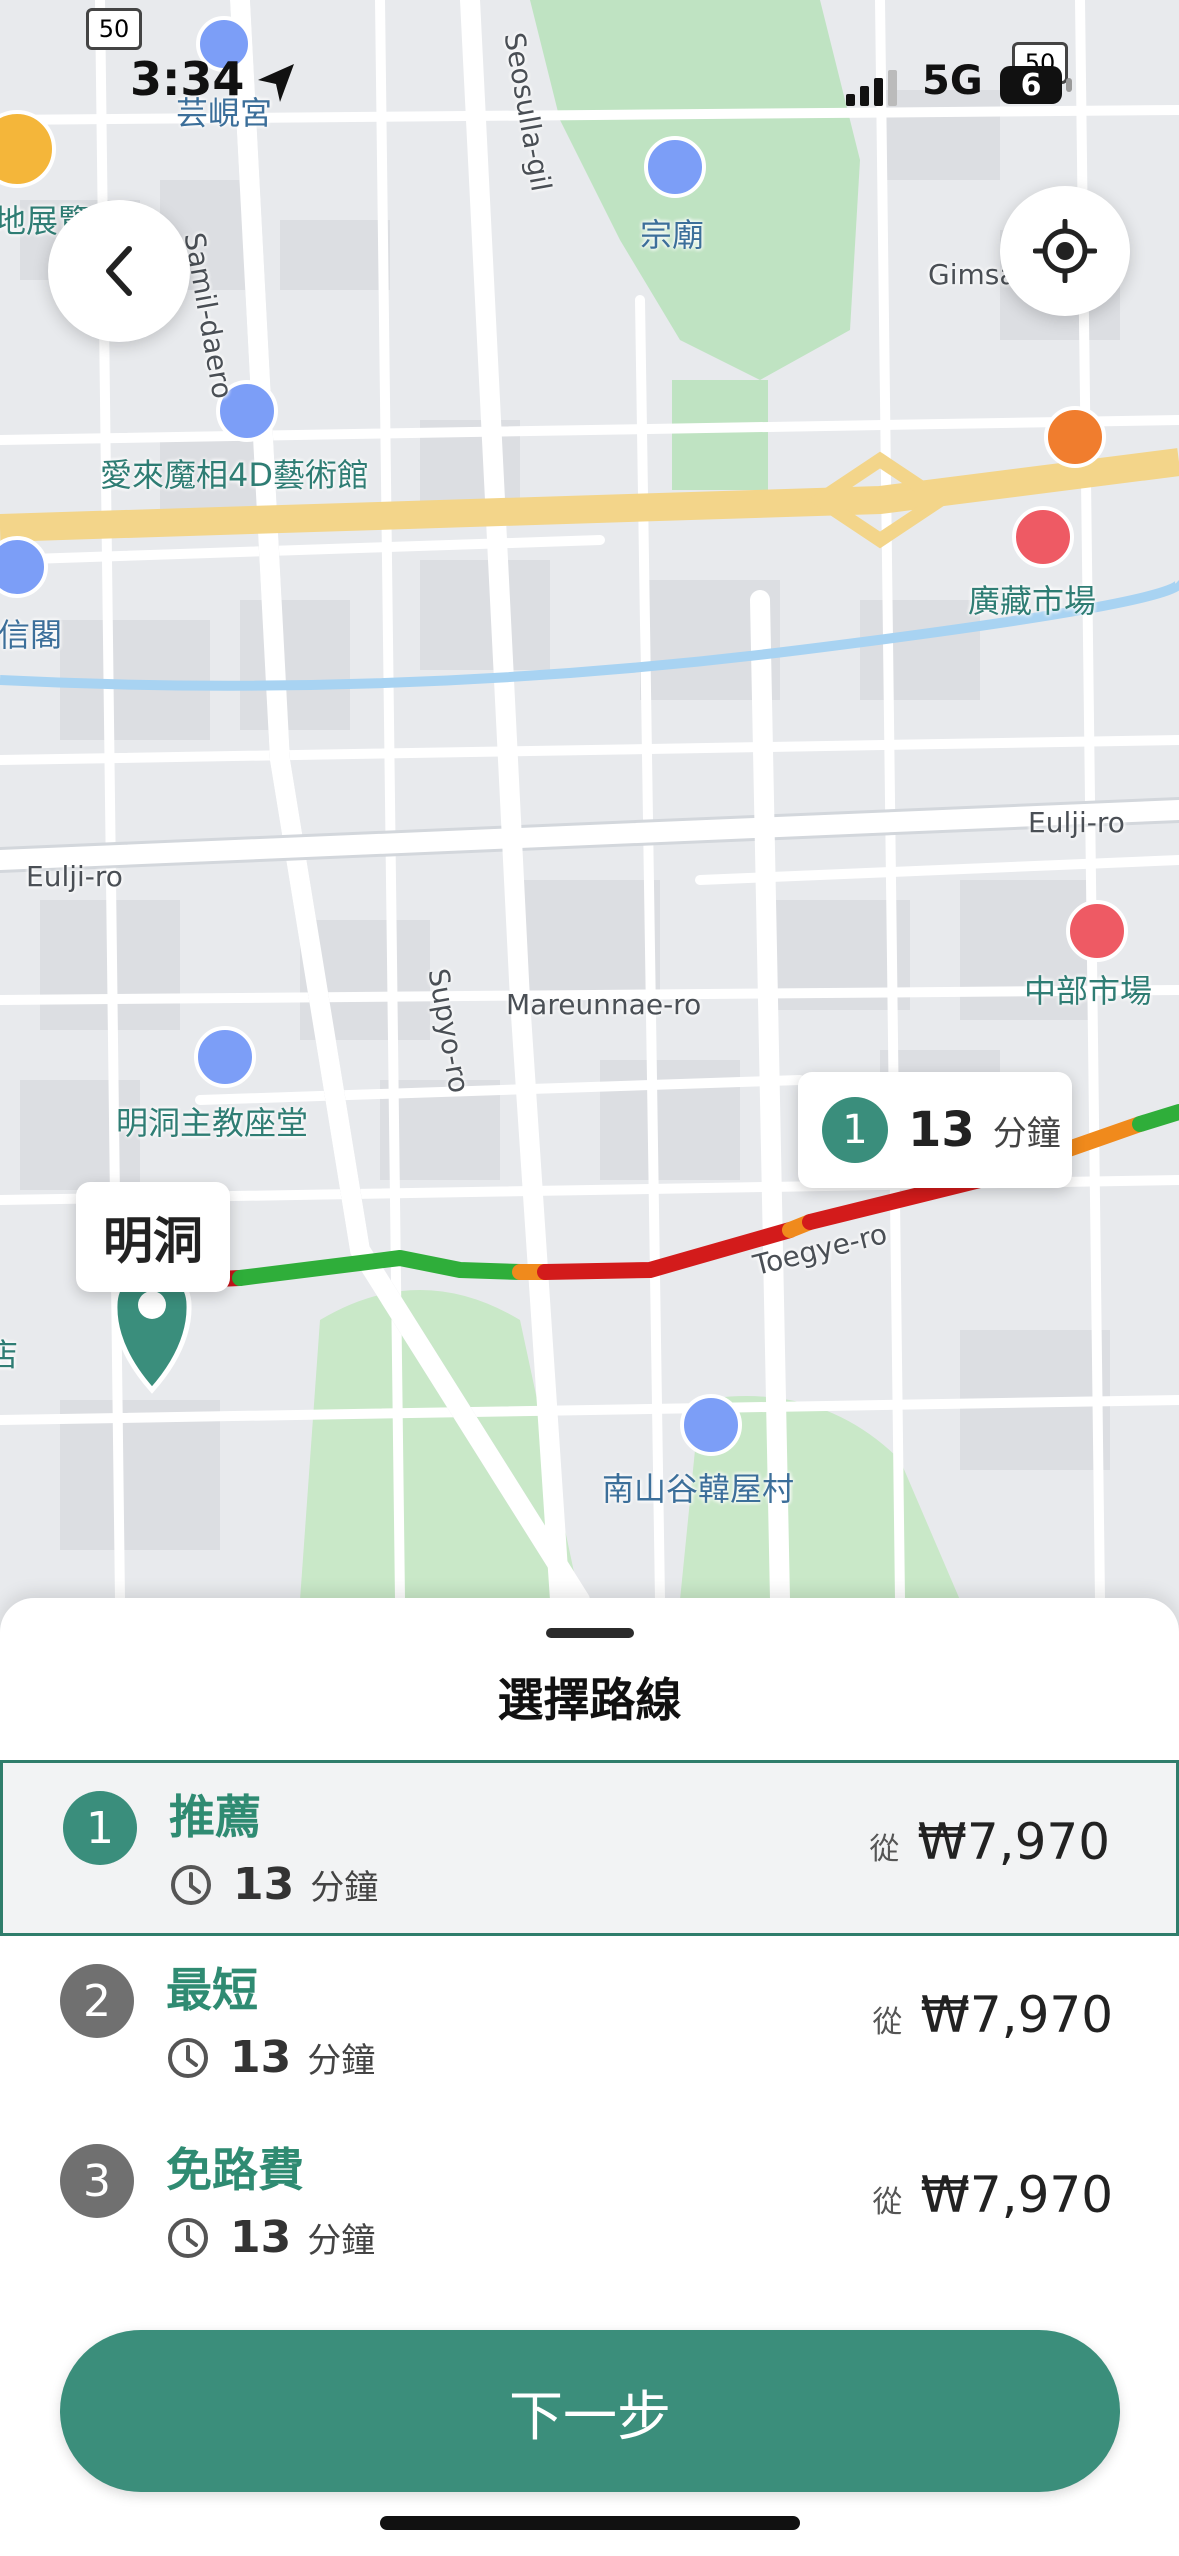 Image resolution: width=1179 pixels, height=2556 pixels. I want to click on road-label: Mareunnae-ro, so click(604, 1004).